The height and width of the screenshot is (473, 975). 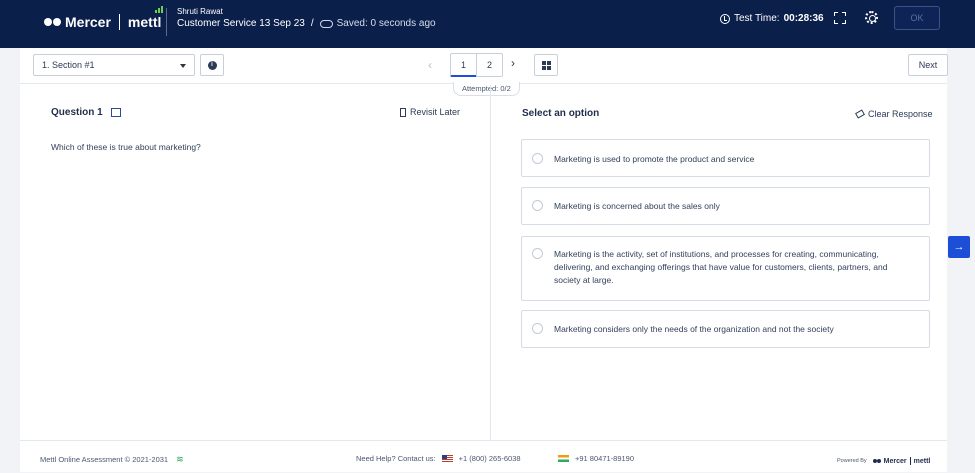 What do you see at coordinates (604, 458) in the screenshot?
I see `phone-india: +91 80471-89190` at bounding box center [604, 458].